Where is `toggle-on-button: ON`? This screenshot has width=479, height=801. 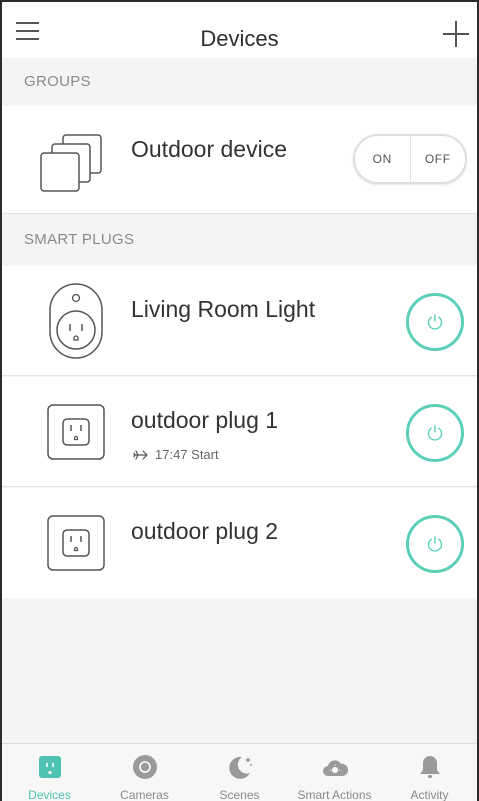 toggle-on-button: ON is located at coordinates (382, 159).